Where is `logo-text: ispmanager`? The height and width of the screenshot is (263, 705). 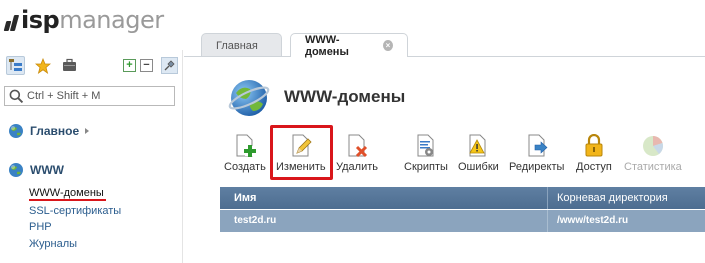 logo-text: ispmanager is located at coordinates (92, 20).